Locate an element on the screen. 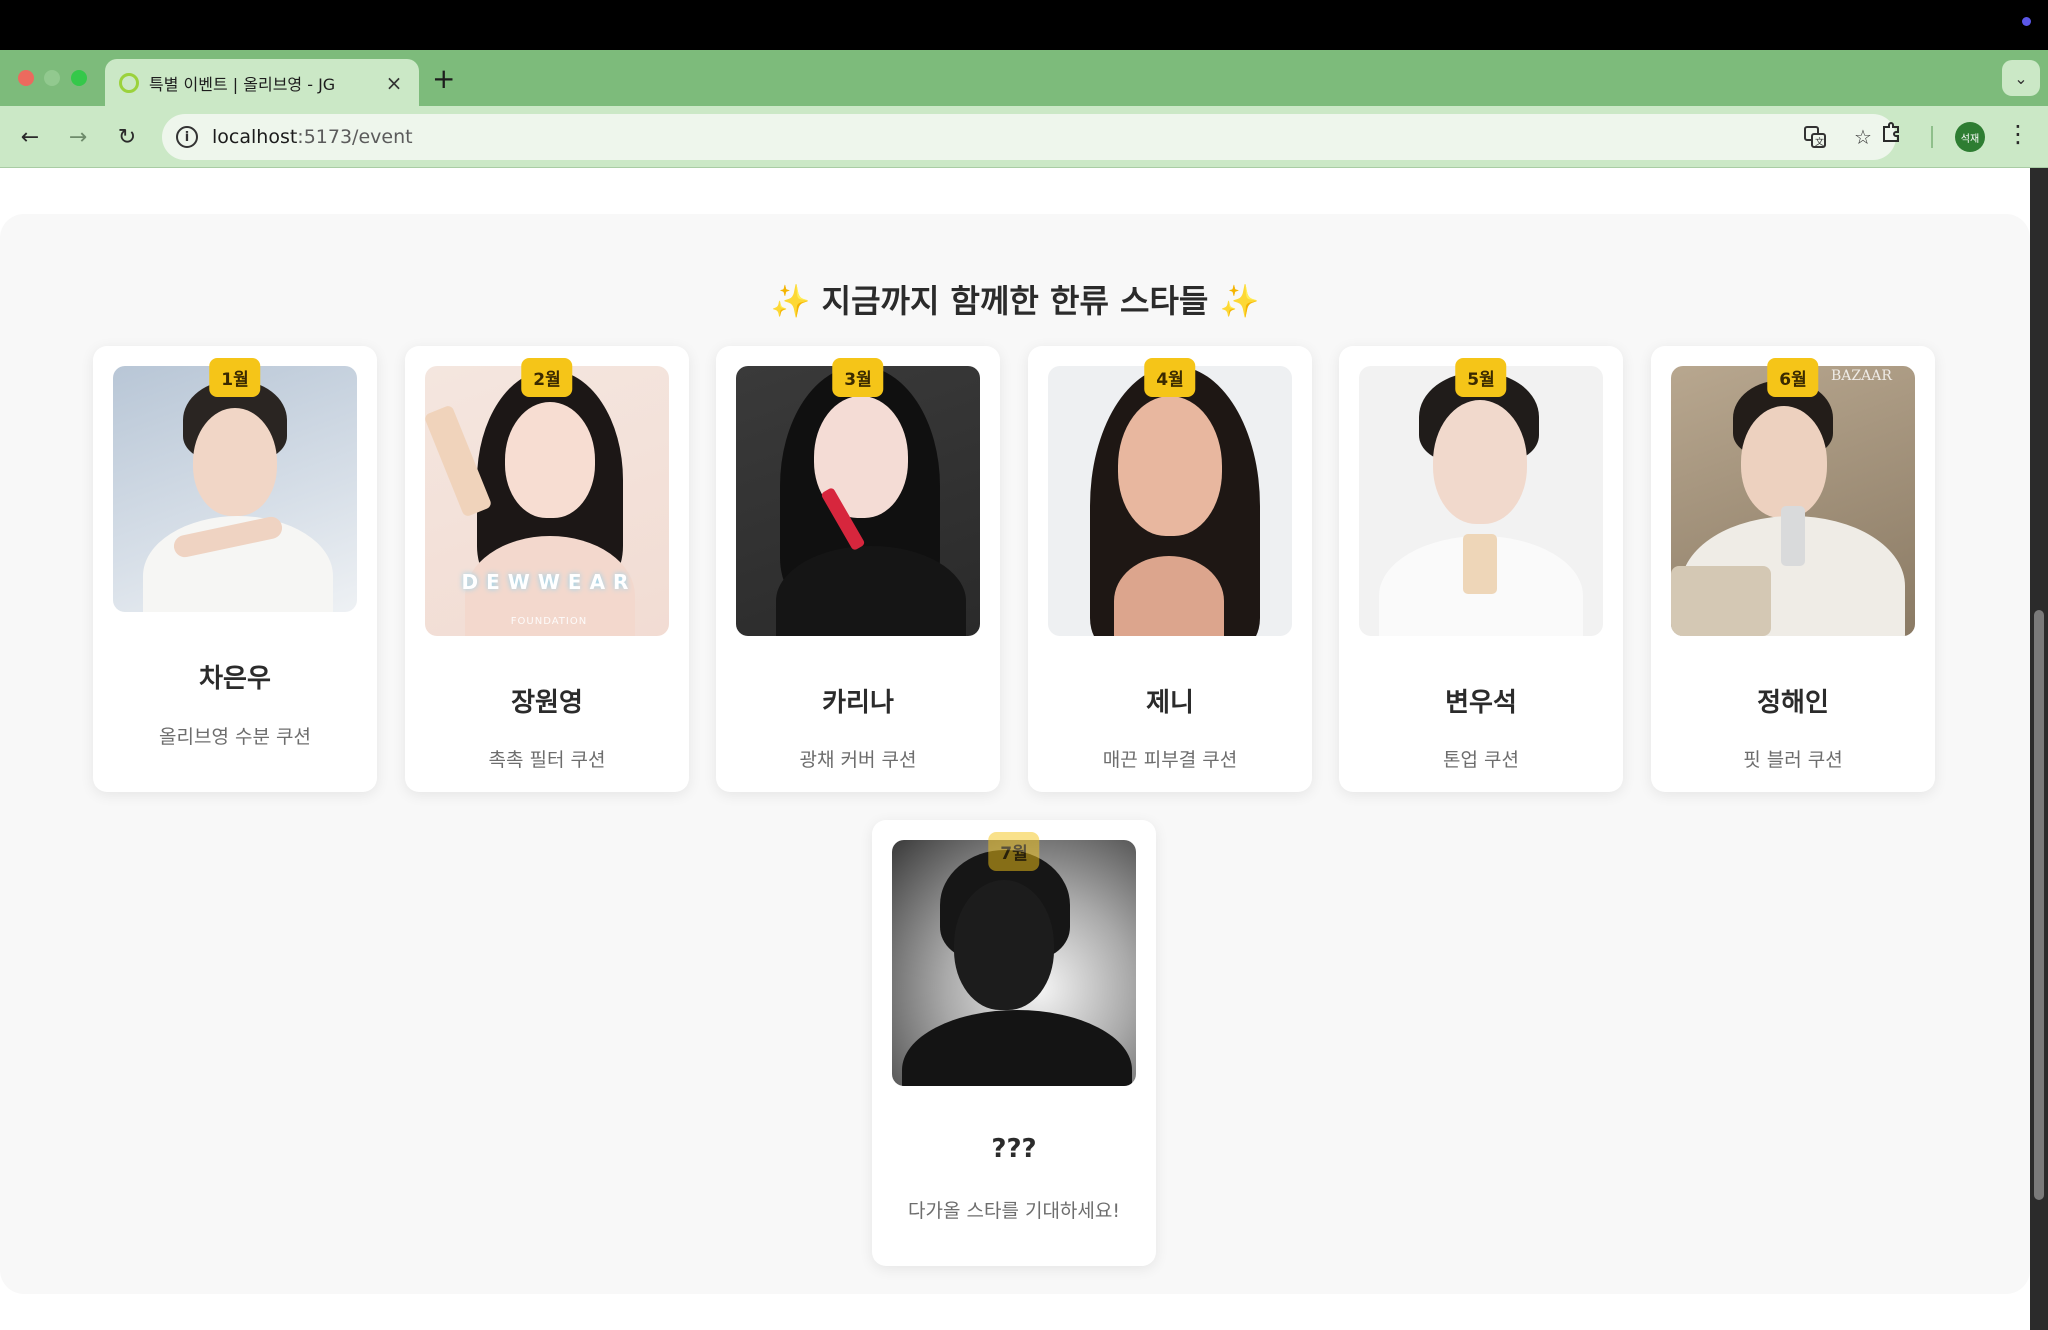 This screenshot has height=1330, width=2048. bazaar-photo-text: BAZAAR is located at coordinates (1861, 376).